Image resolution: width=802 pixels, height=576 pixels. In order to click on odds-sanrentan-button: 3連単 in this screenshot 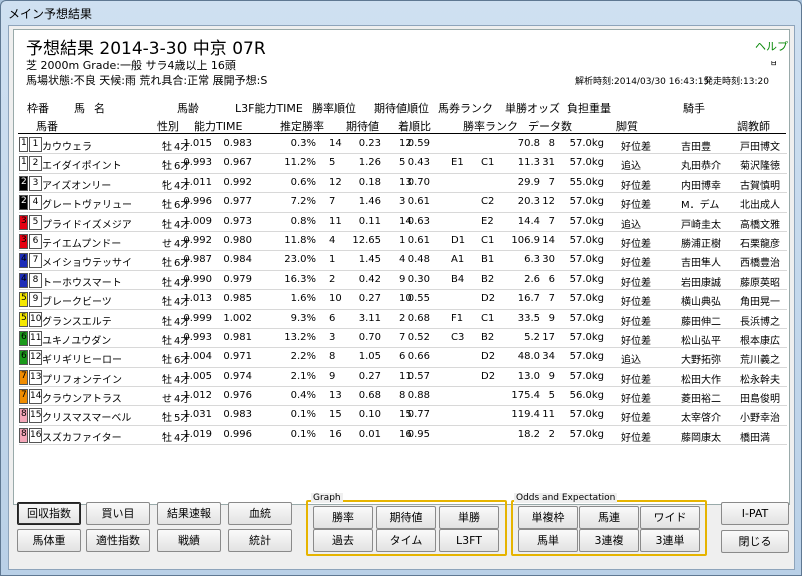, I will do `click(670, 540)`.